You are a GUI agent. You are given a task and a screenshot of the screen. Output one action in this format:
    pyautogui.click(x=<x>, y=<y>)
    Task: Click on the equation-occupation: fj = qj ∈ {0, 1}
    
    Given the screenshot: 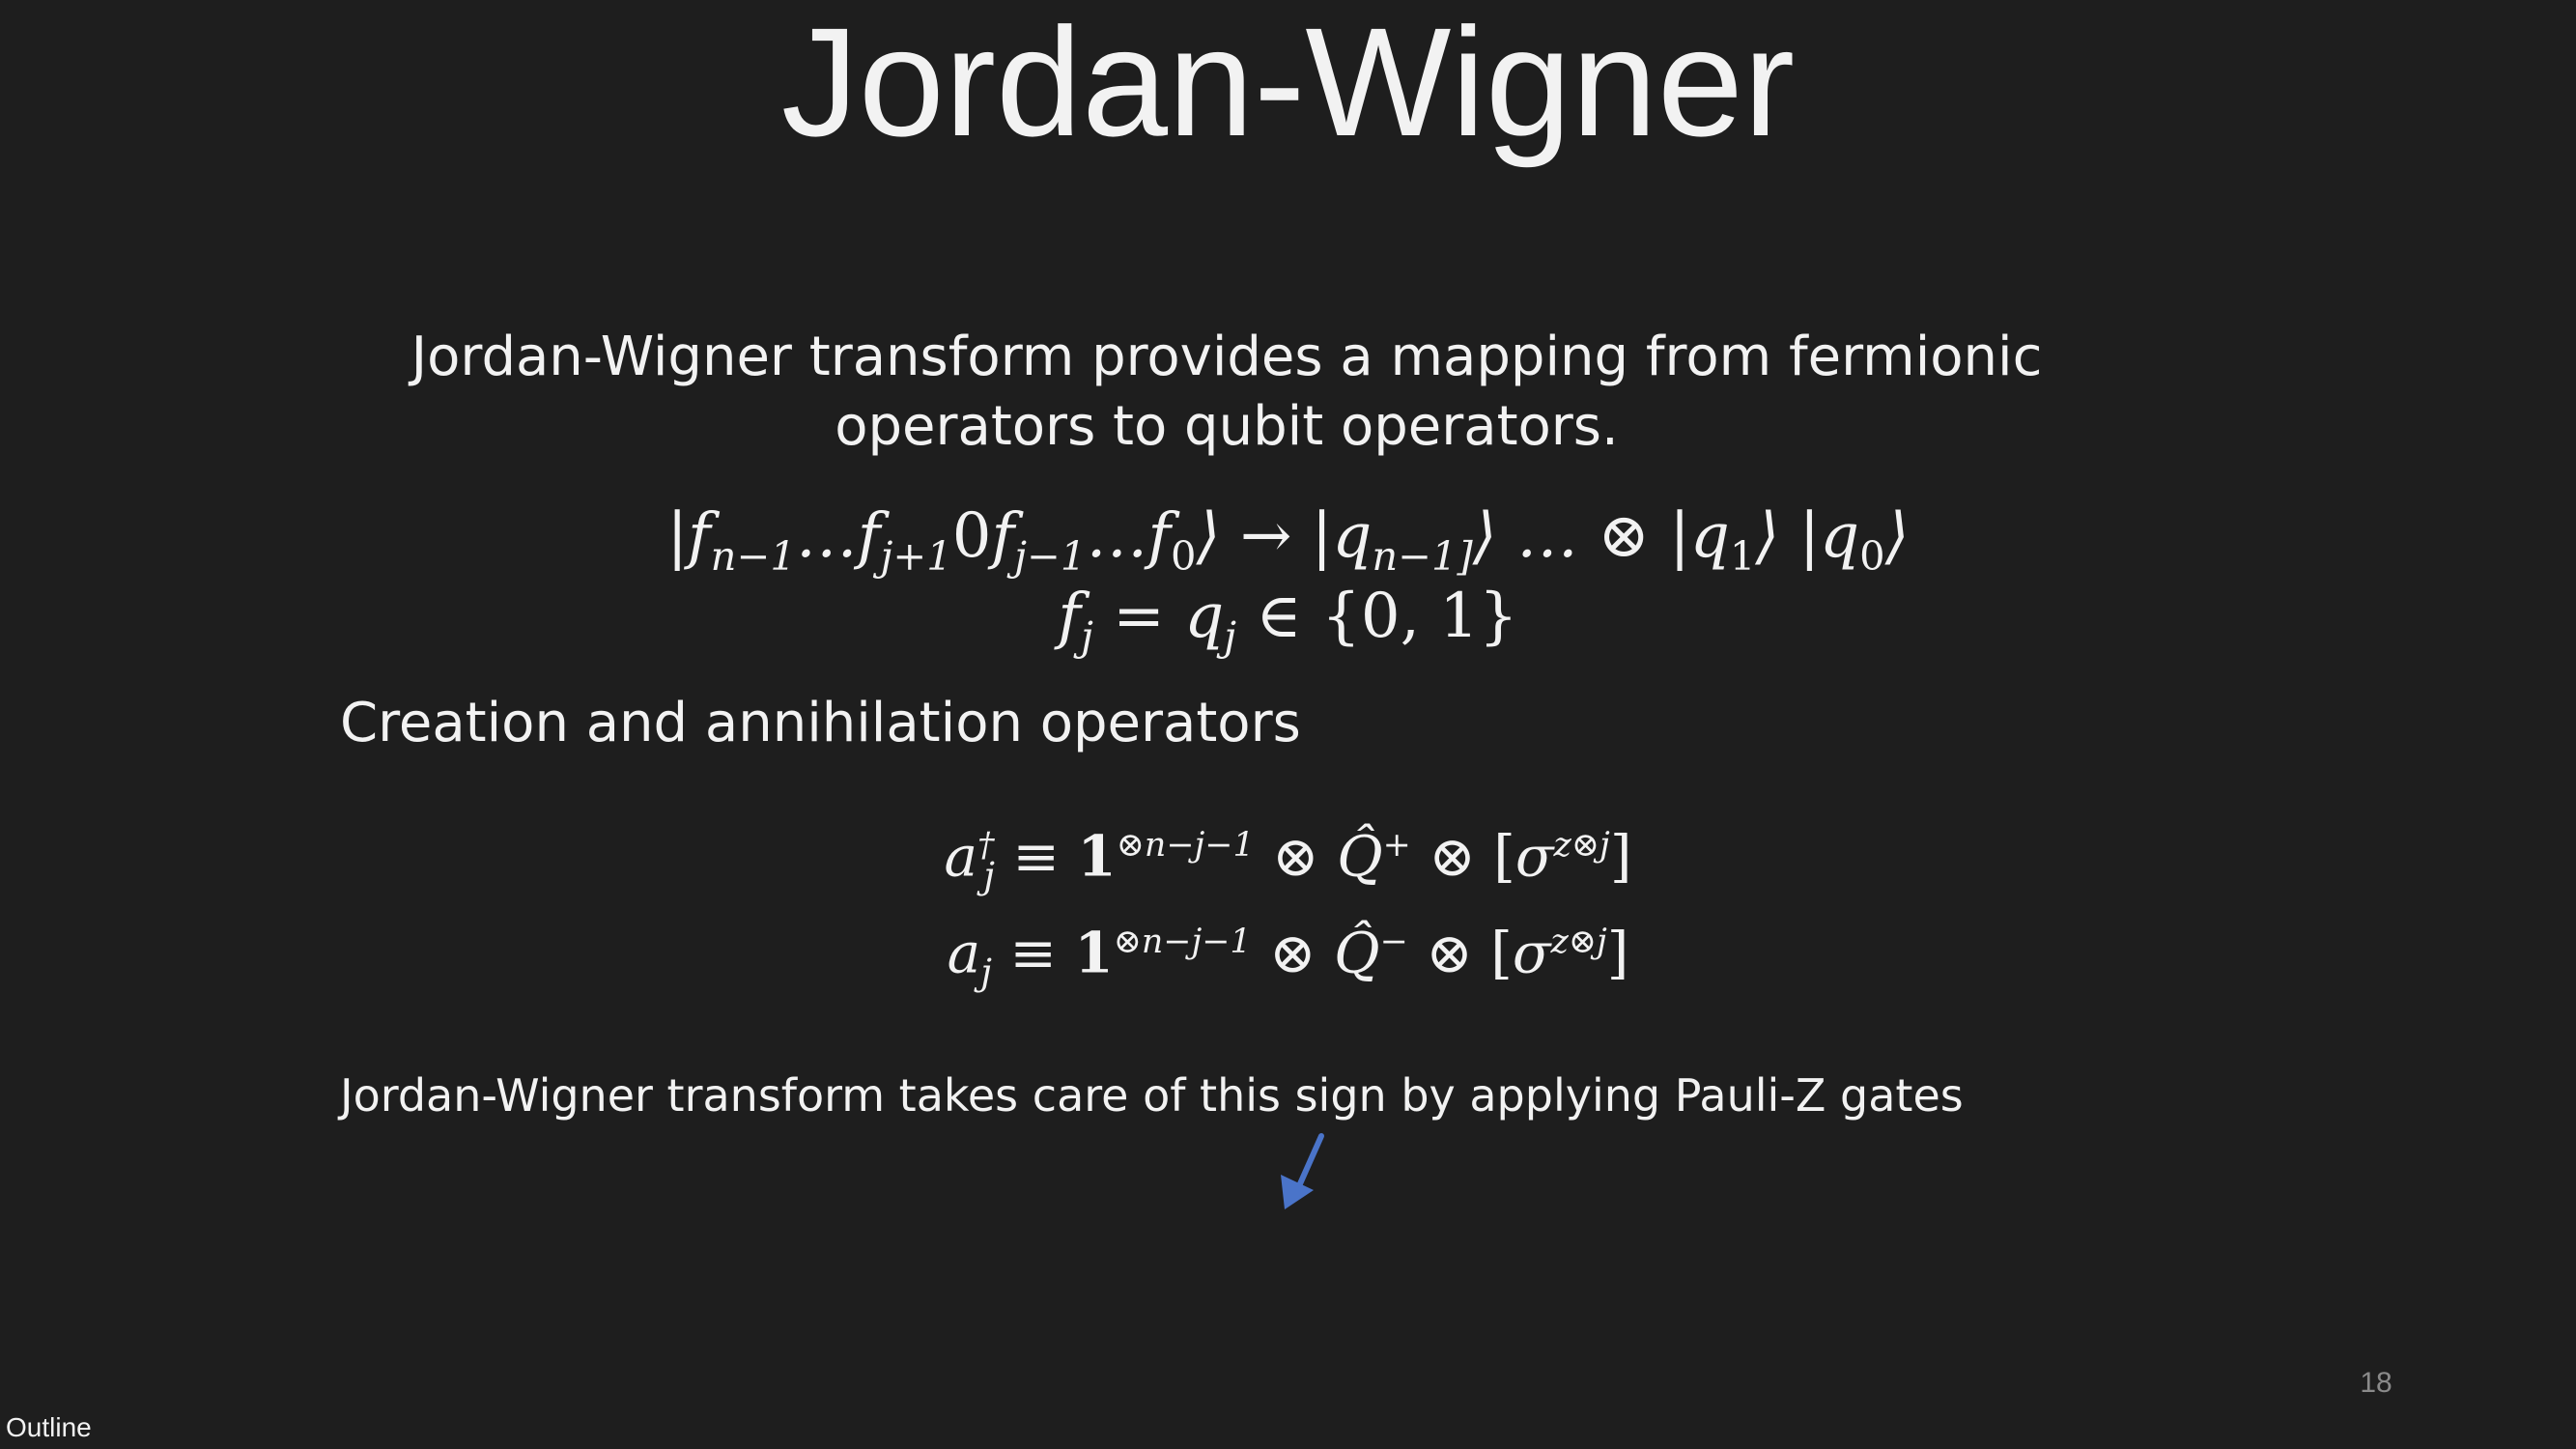 What is the action you would take?
    pyautogui.click(x=1288, y=620)
    